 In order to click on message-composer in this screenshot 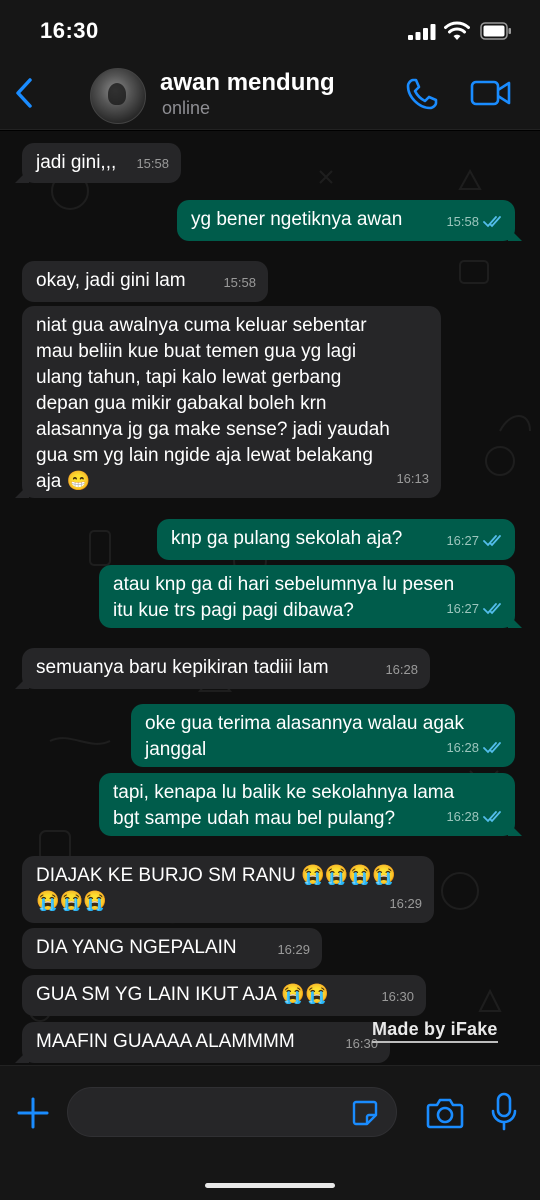, I will do `click(270, 1132)`.